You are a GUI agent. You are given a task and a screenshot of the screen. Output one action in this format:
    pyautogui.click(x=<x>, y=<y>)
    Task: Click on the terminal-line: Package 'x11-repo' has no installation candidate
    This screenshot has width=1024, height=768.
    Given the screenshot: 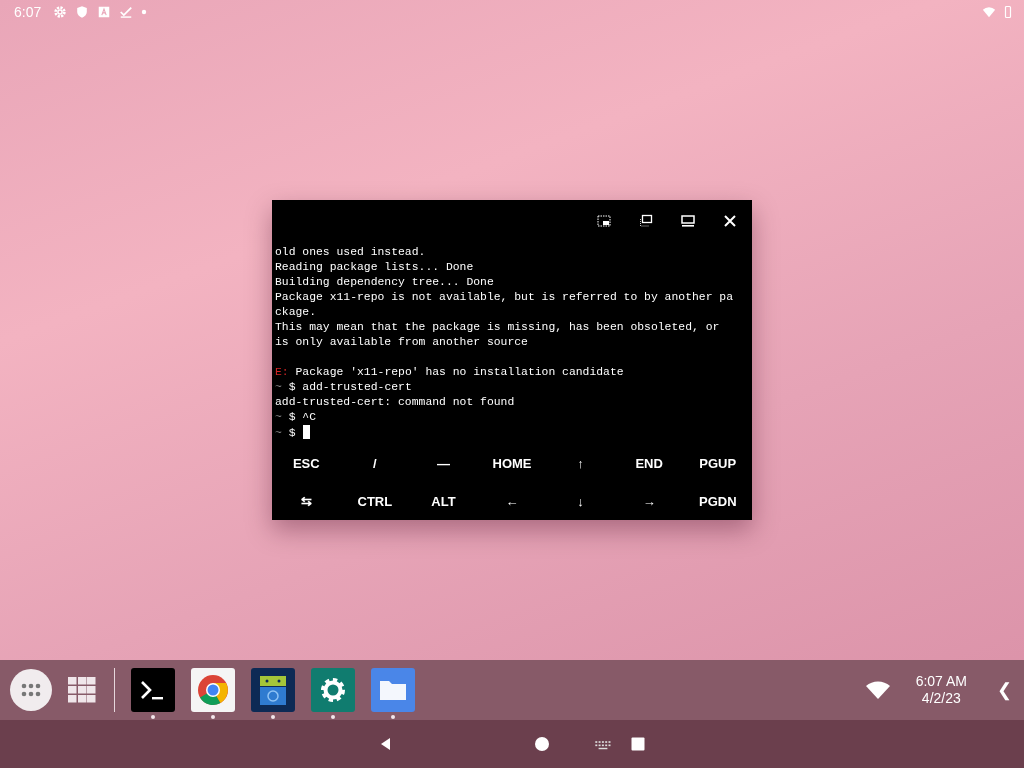 What is the action you would take?
    pyautogui.click(x=459, y=372)
    